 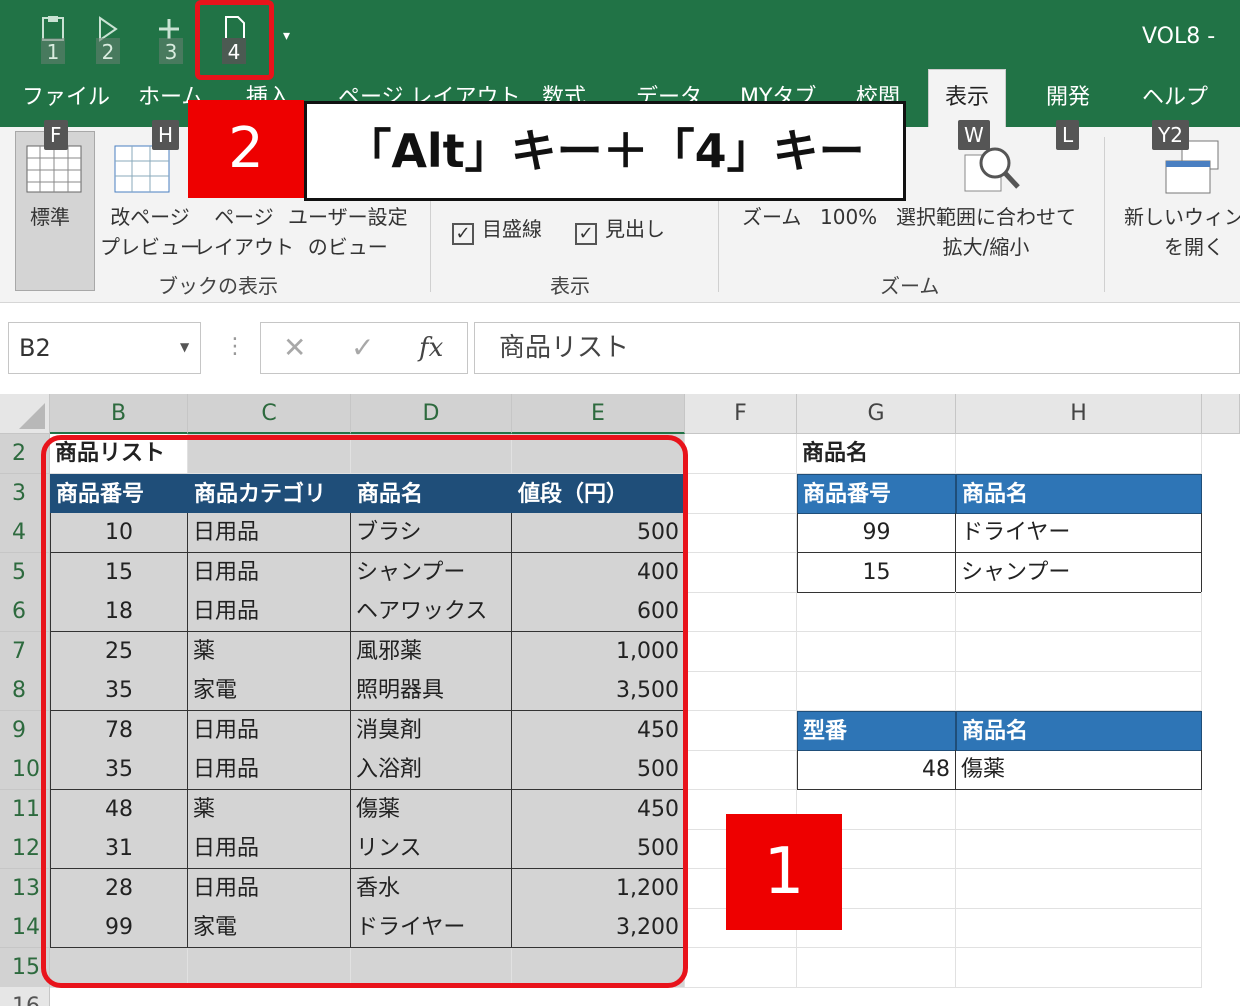 I want to click on row-header: 5, so click(x=25, y=572).